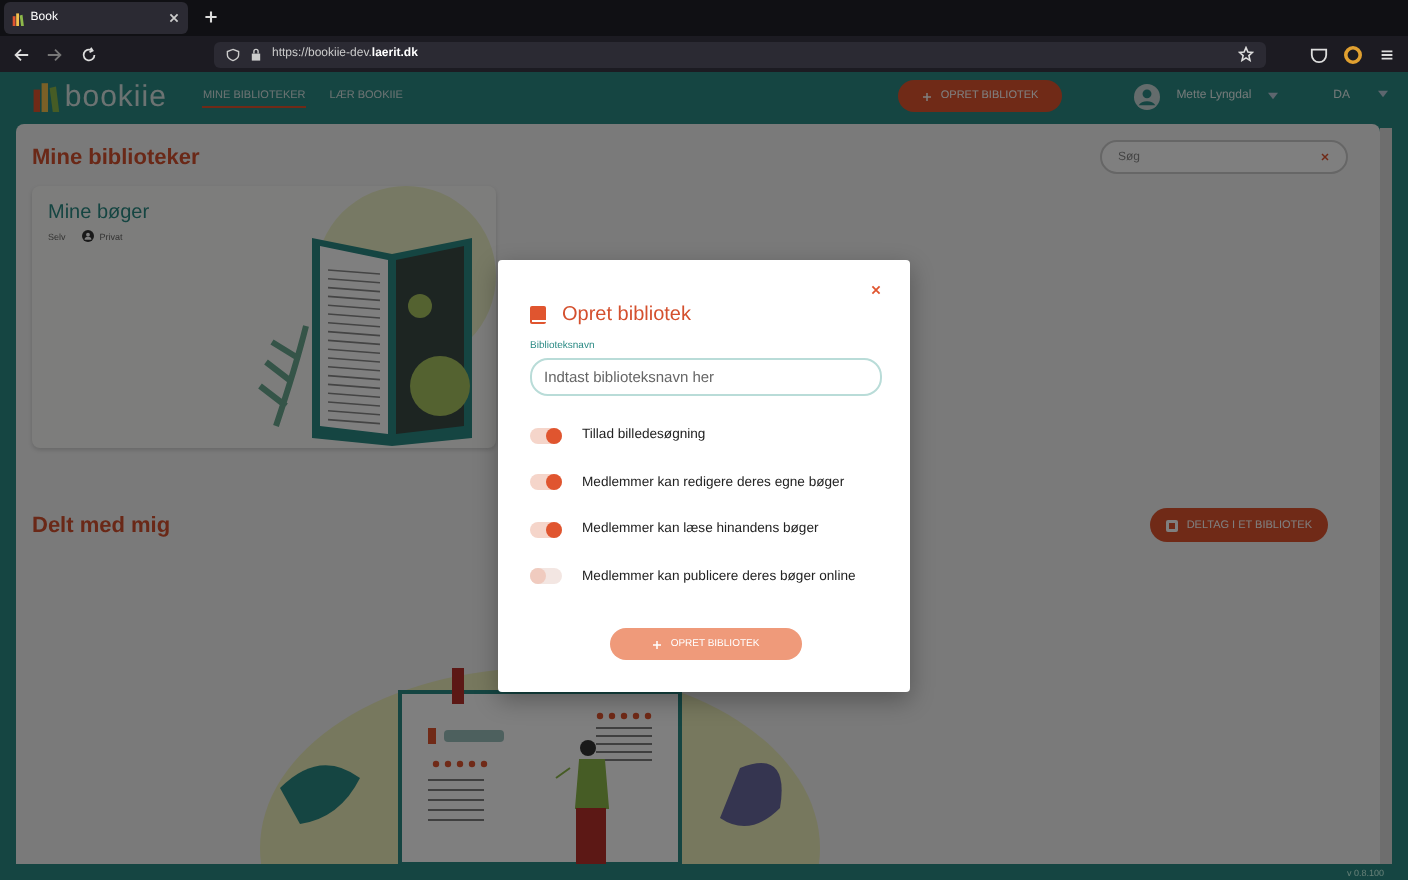  Describe the element at coordinates (256, 54) in the screenshot. I see `lock-icon` at that location.